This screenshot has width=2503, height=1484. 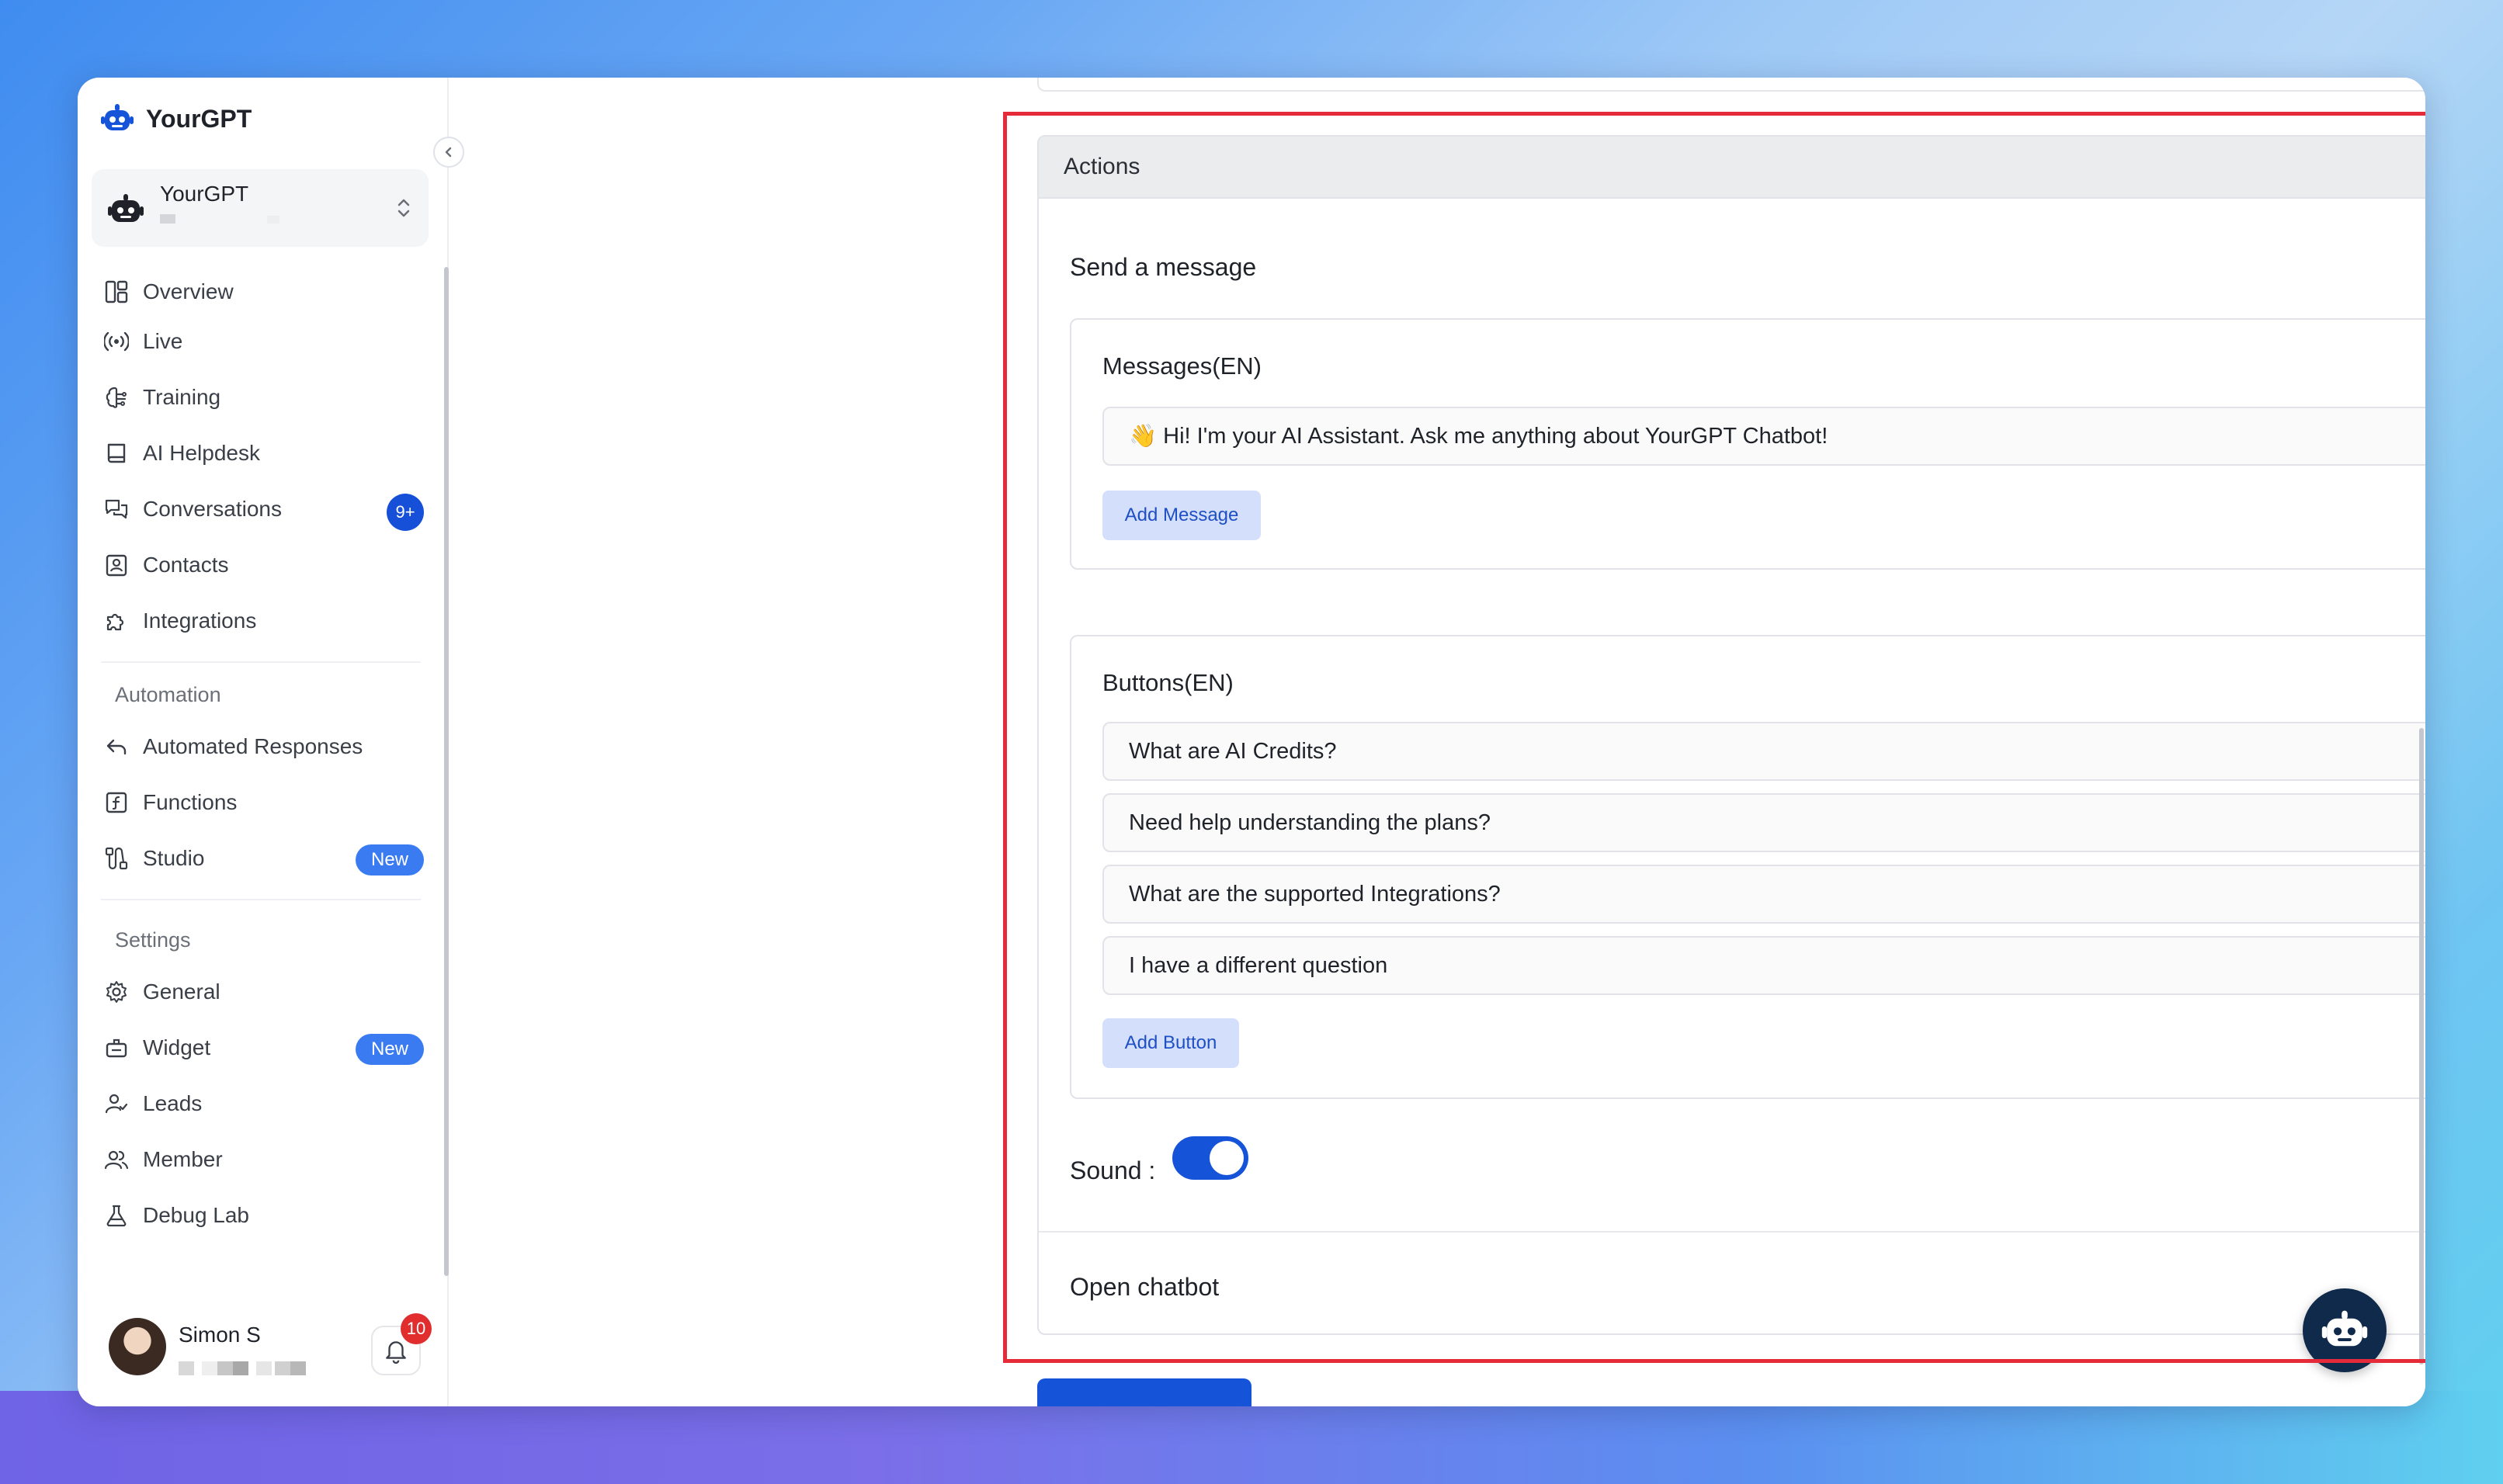 What do you see at coordinates (116, 1159) in the screenshot?
I see `users-icon` at bounding box center [116, 1159].